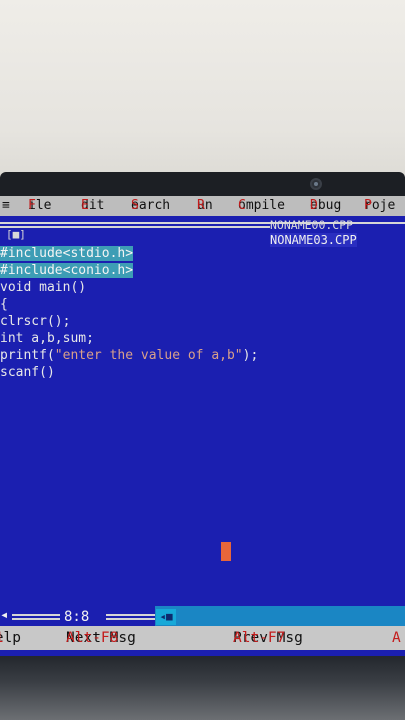 The width and height of the screenshot is (405, 720). What do you see at coordinates (101, 638) in the screenshot?
I see `hint-next-msg: Alt-F8 Next Msg` at bounding box center [101, 638].